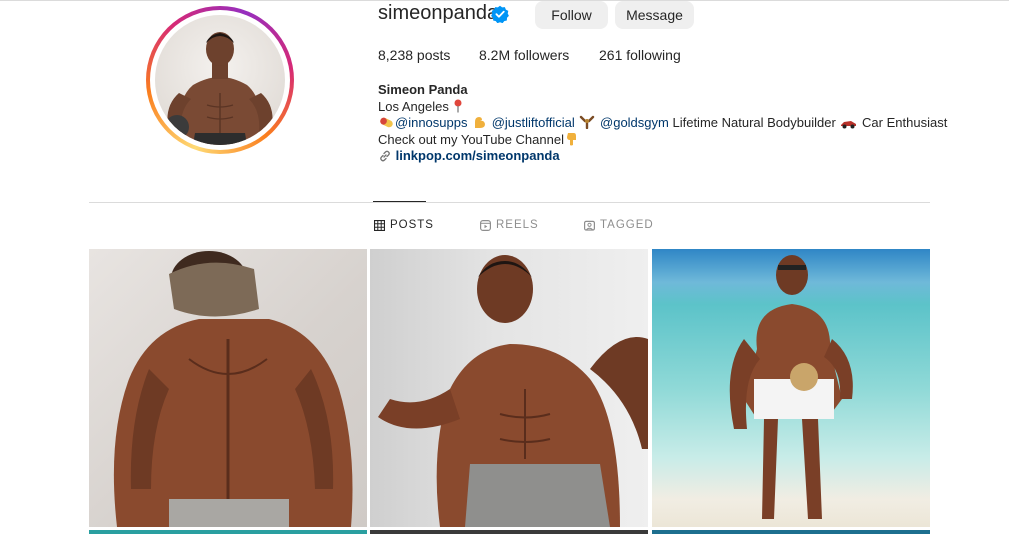 The height and width of the screenshot is (534, 1009). I want to click on photo-front-pose, so click(513, 391).